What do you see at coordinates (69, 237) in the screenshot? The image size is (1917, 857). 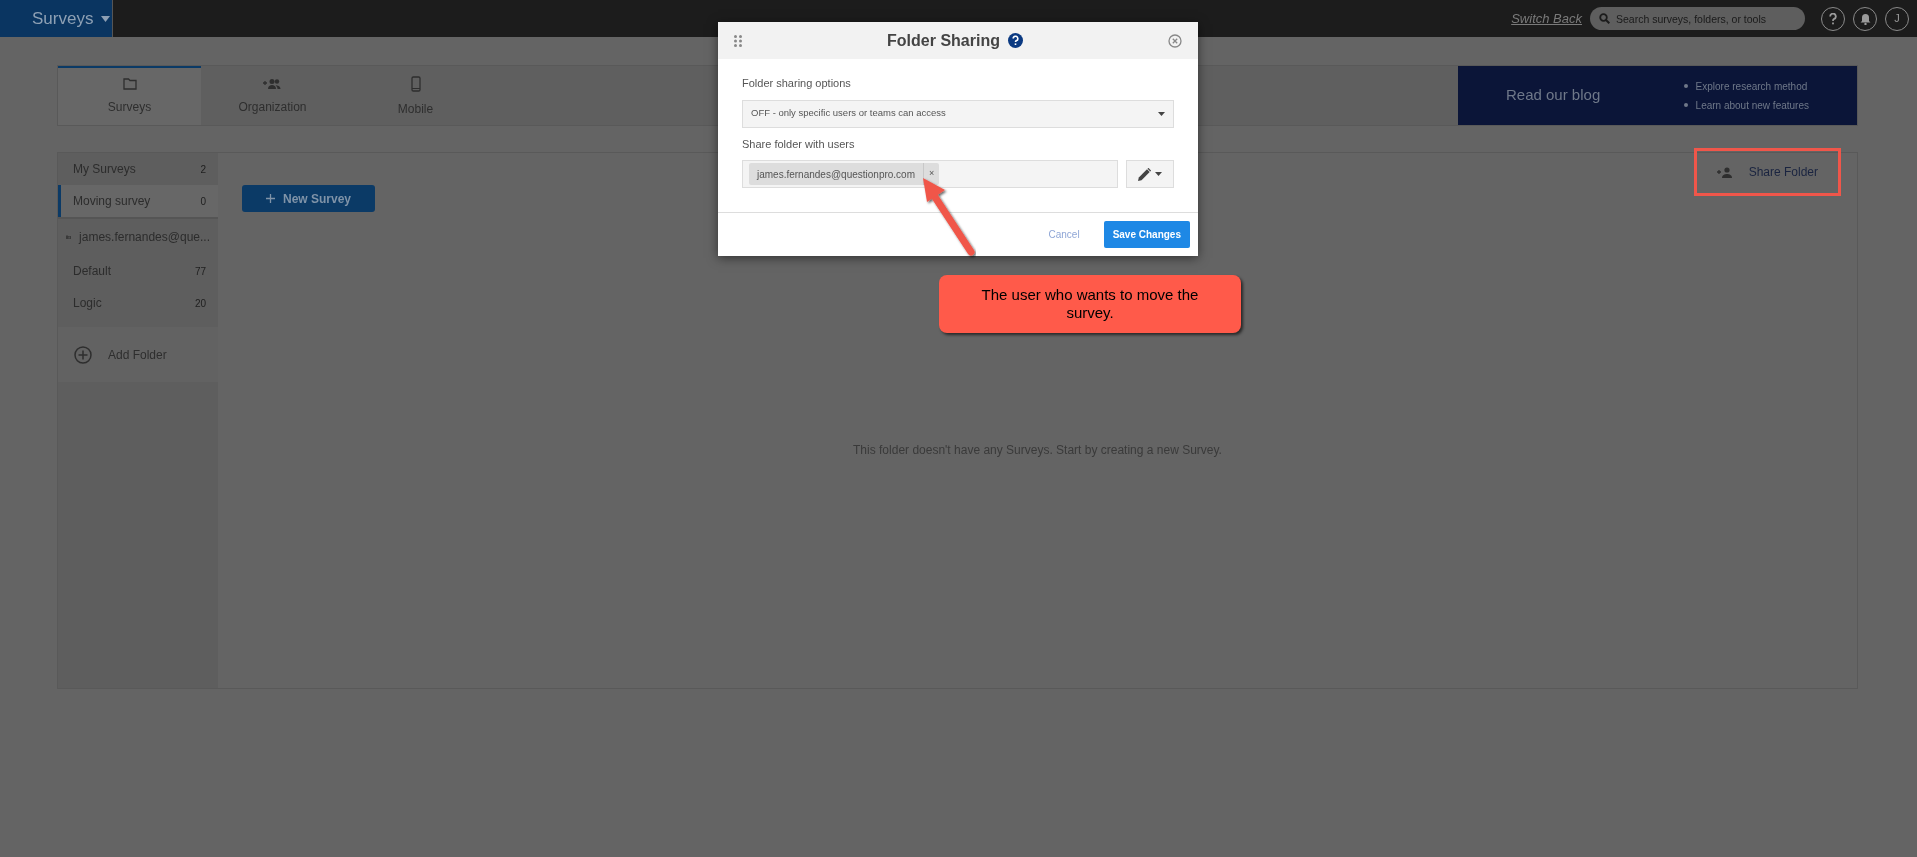 I see `shared-folder-icon` at bounding box center [69, 237].